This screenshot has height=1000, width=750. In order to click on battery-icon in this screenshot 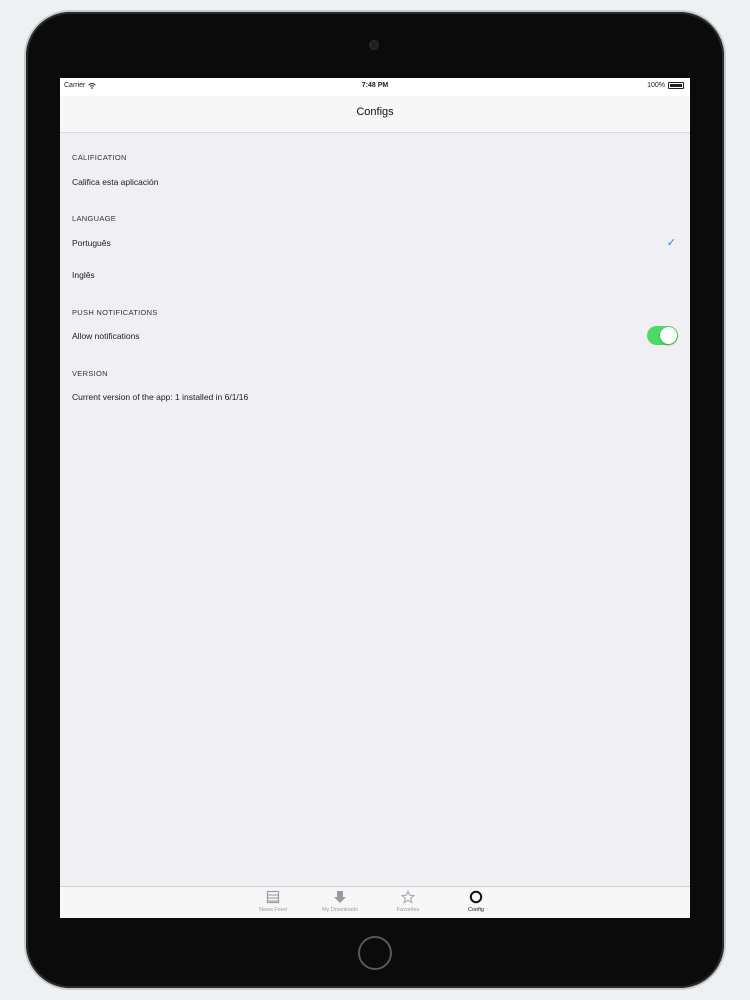, I will do `click(676, 85)`.